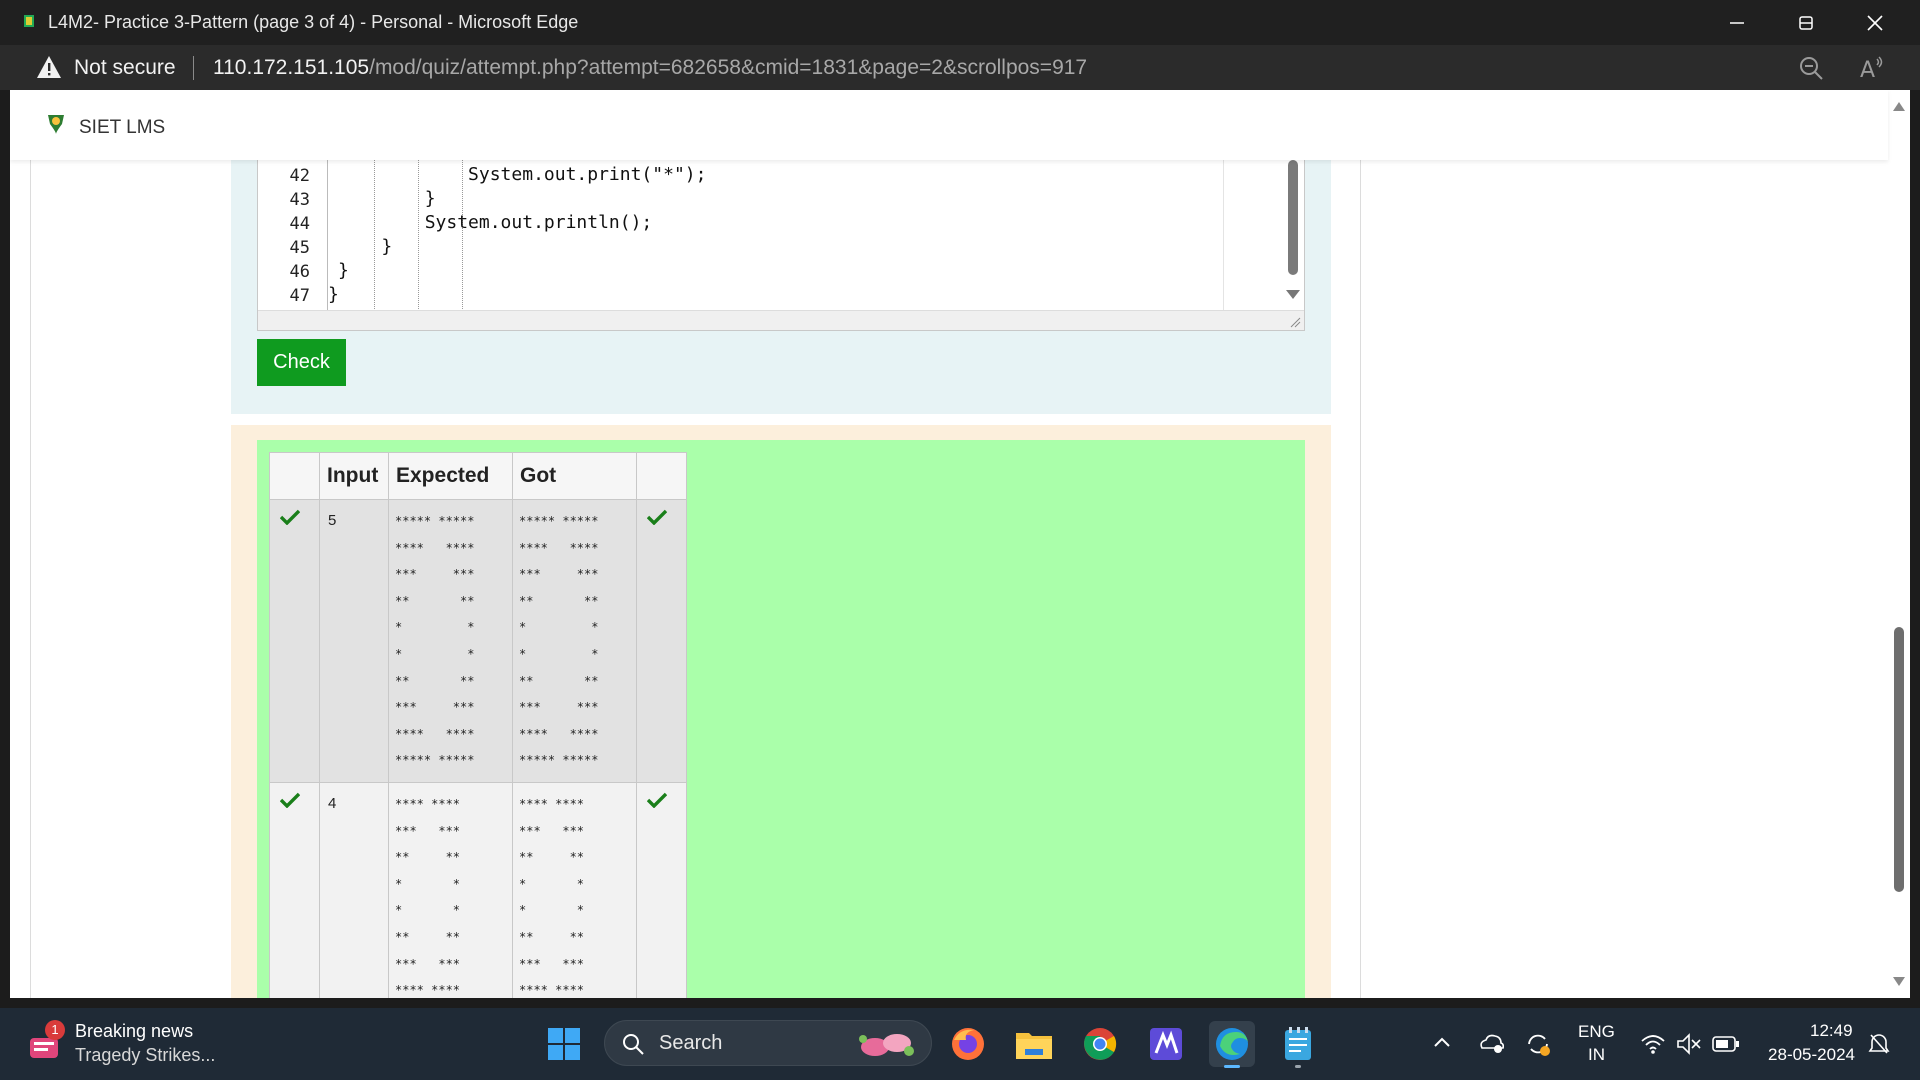 Image resolution: width=1920 pixels, height=1080 pixels. Describe the element at coordinates (478, 476) in the screenshot. I see `table-header-row: Input Expected Got` at that location.